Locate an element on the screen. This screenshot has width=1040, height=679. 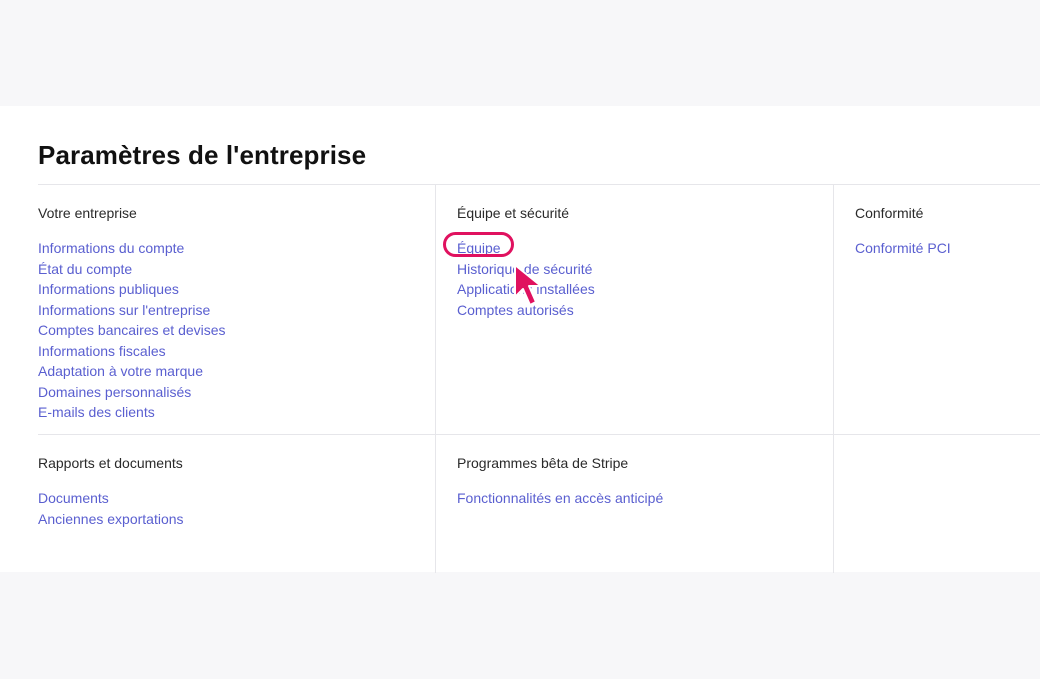
link-bank-accounts: Comptes bancaires et devises is located at coordinates (132, 330).